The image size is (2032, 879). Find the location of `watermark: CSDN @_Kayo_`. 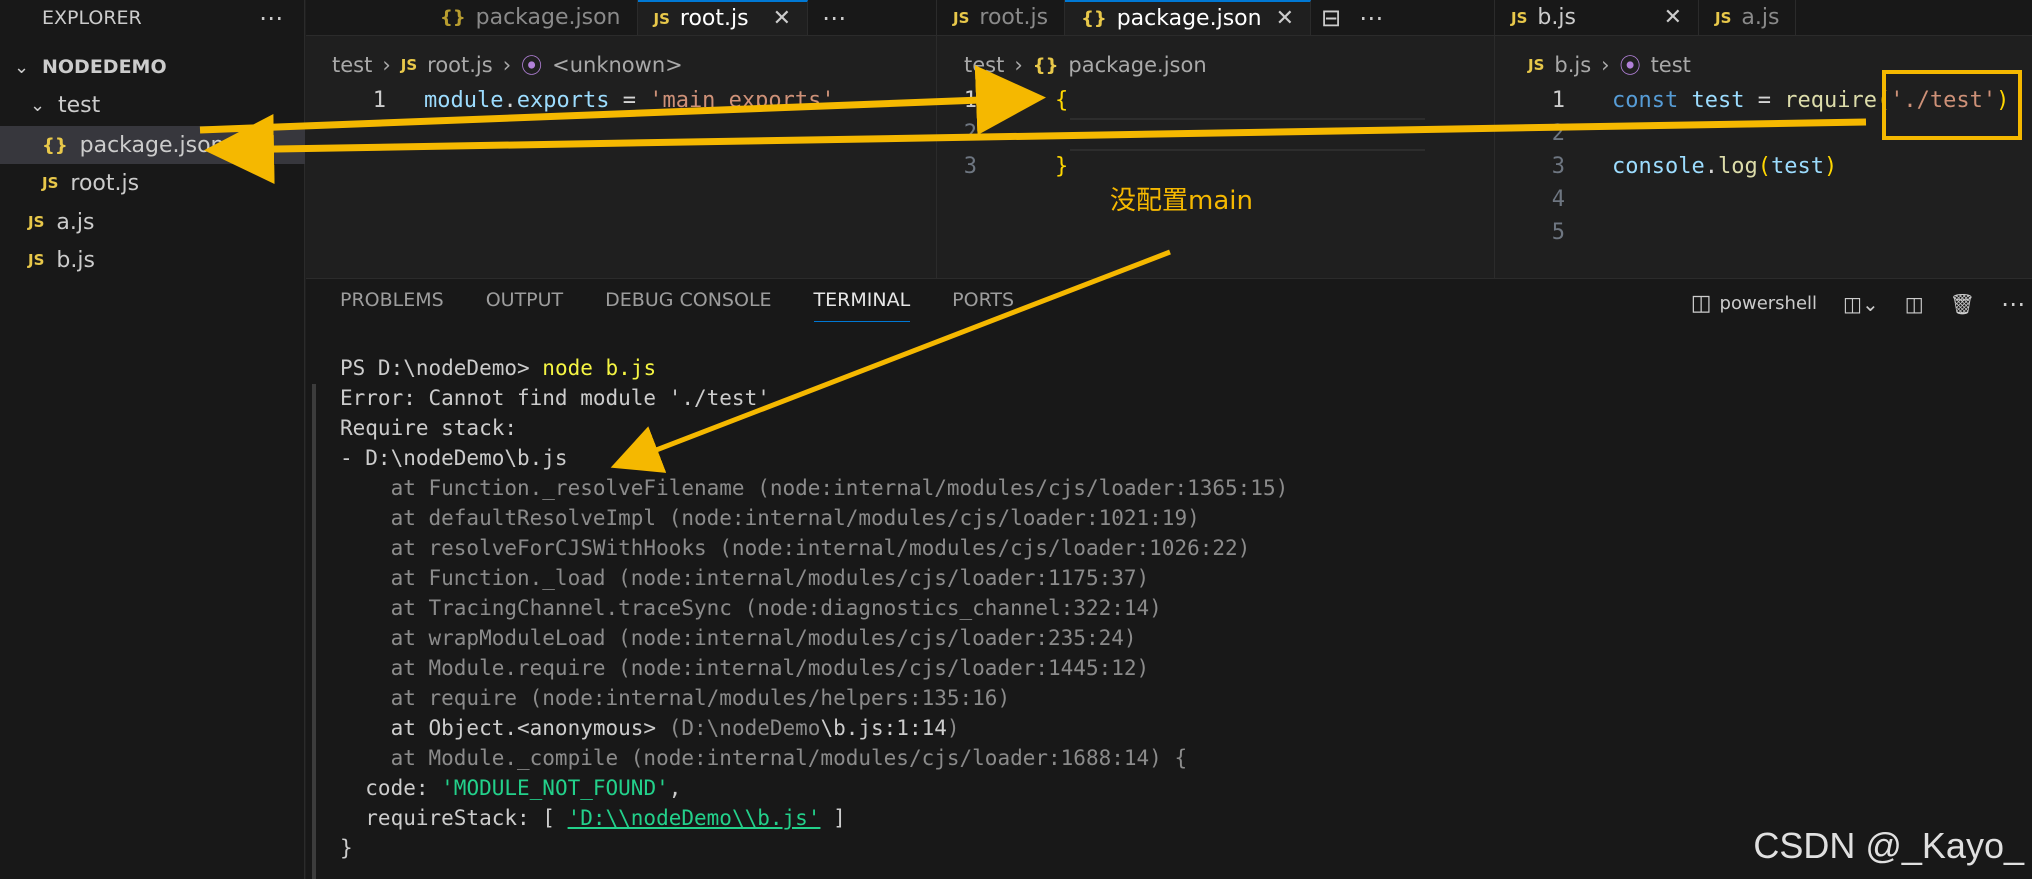

watermark: CSDN @_Kayo_ is located at coordinates (1888, 845).